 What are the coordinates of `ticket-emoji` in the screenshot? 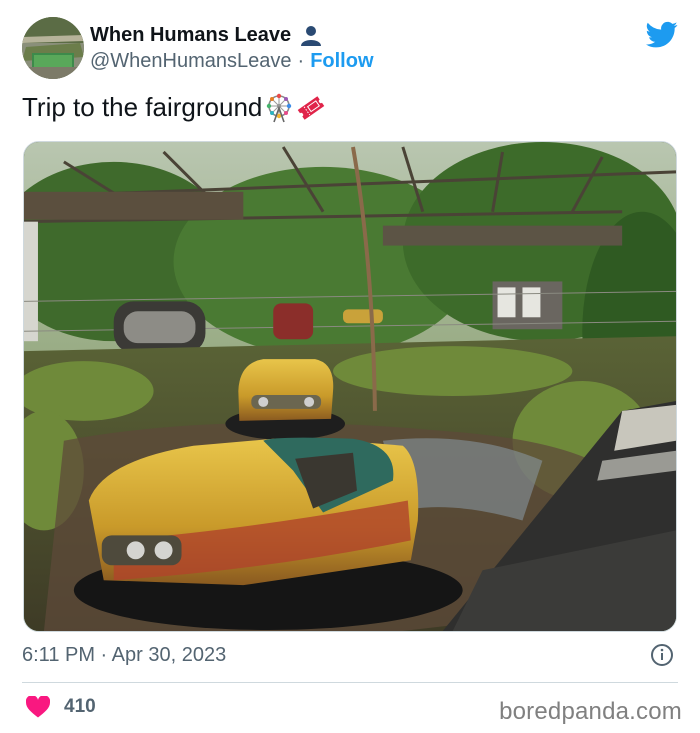 It's located at (311, 107).